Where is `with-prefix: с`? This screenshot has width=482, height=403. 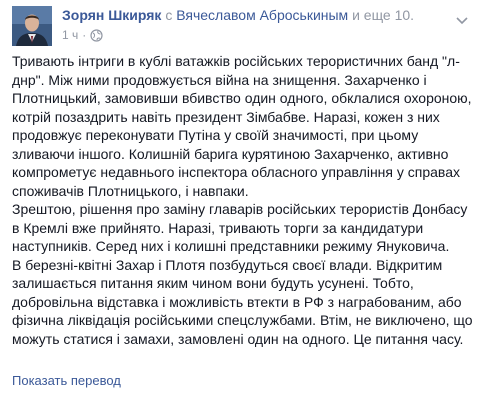 with-prefix: с is located at coordinates (169, 15).